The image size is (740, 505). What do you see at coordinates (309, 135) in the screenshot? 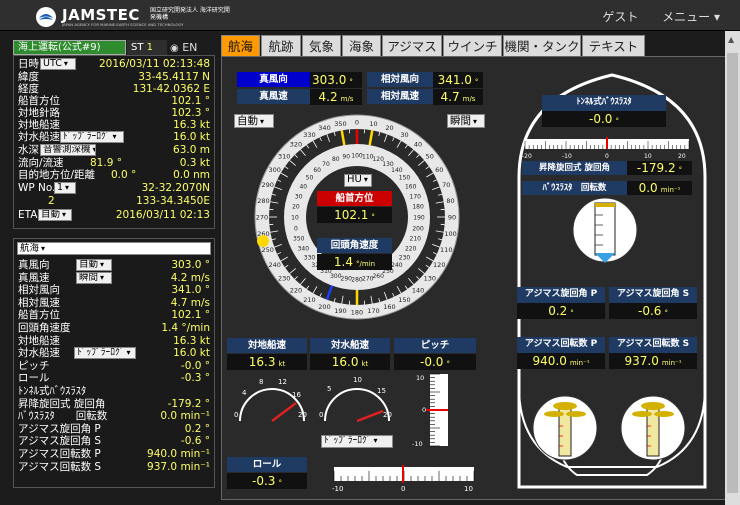
I see `compass-label: 330` at bounding box center [309, 135].